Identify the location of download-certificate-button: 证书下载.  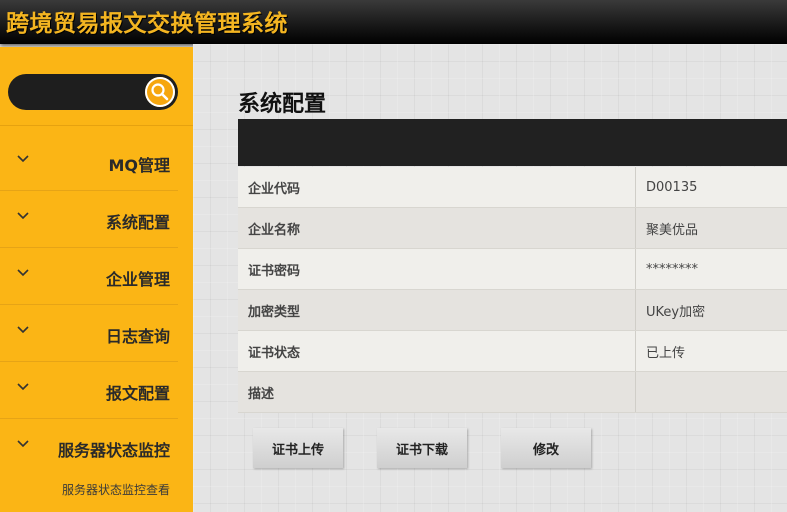
(422, 448).